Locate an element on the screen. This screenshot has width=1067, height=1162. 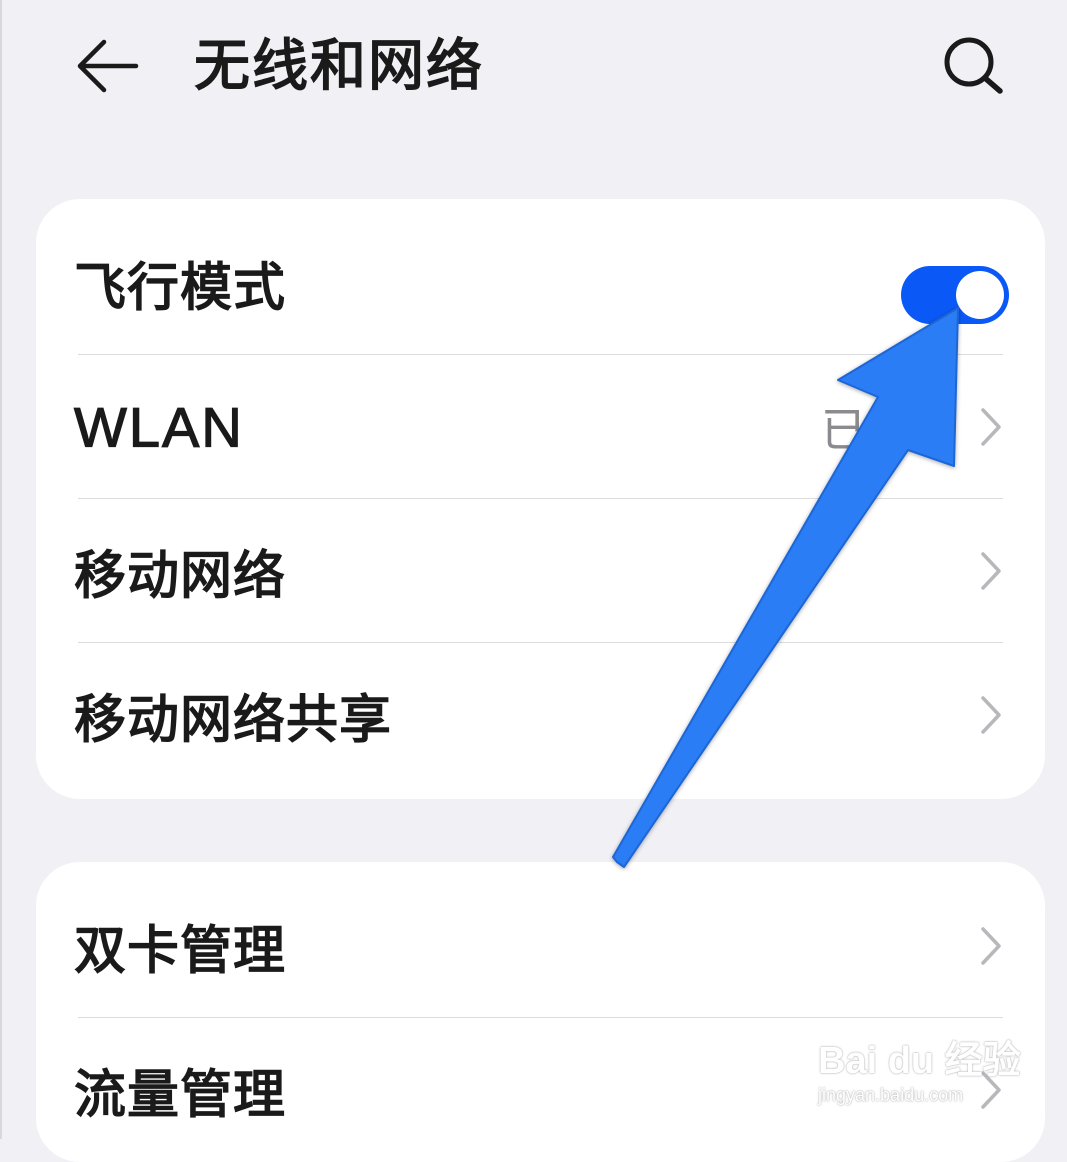
airplane-mode-toggle is located at coordinates (955, 295).